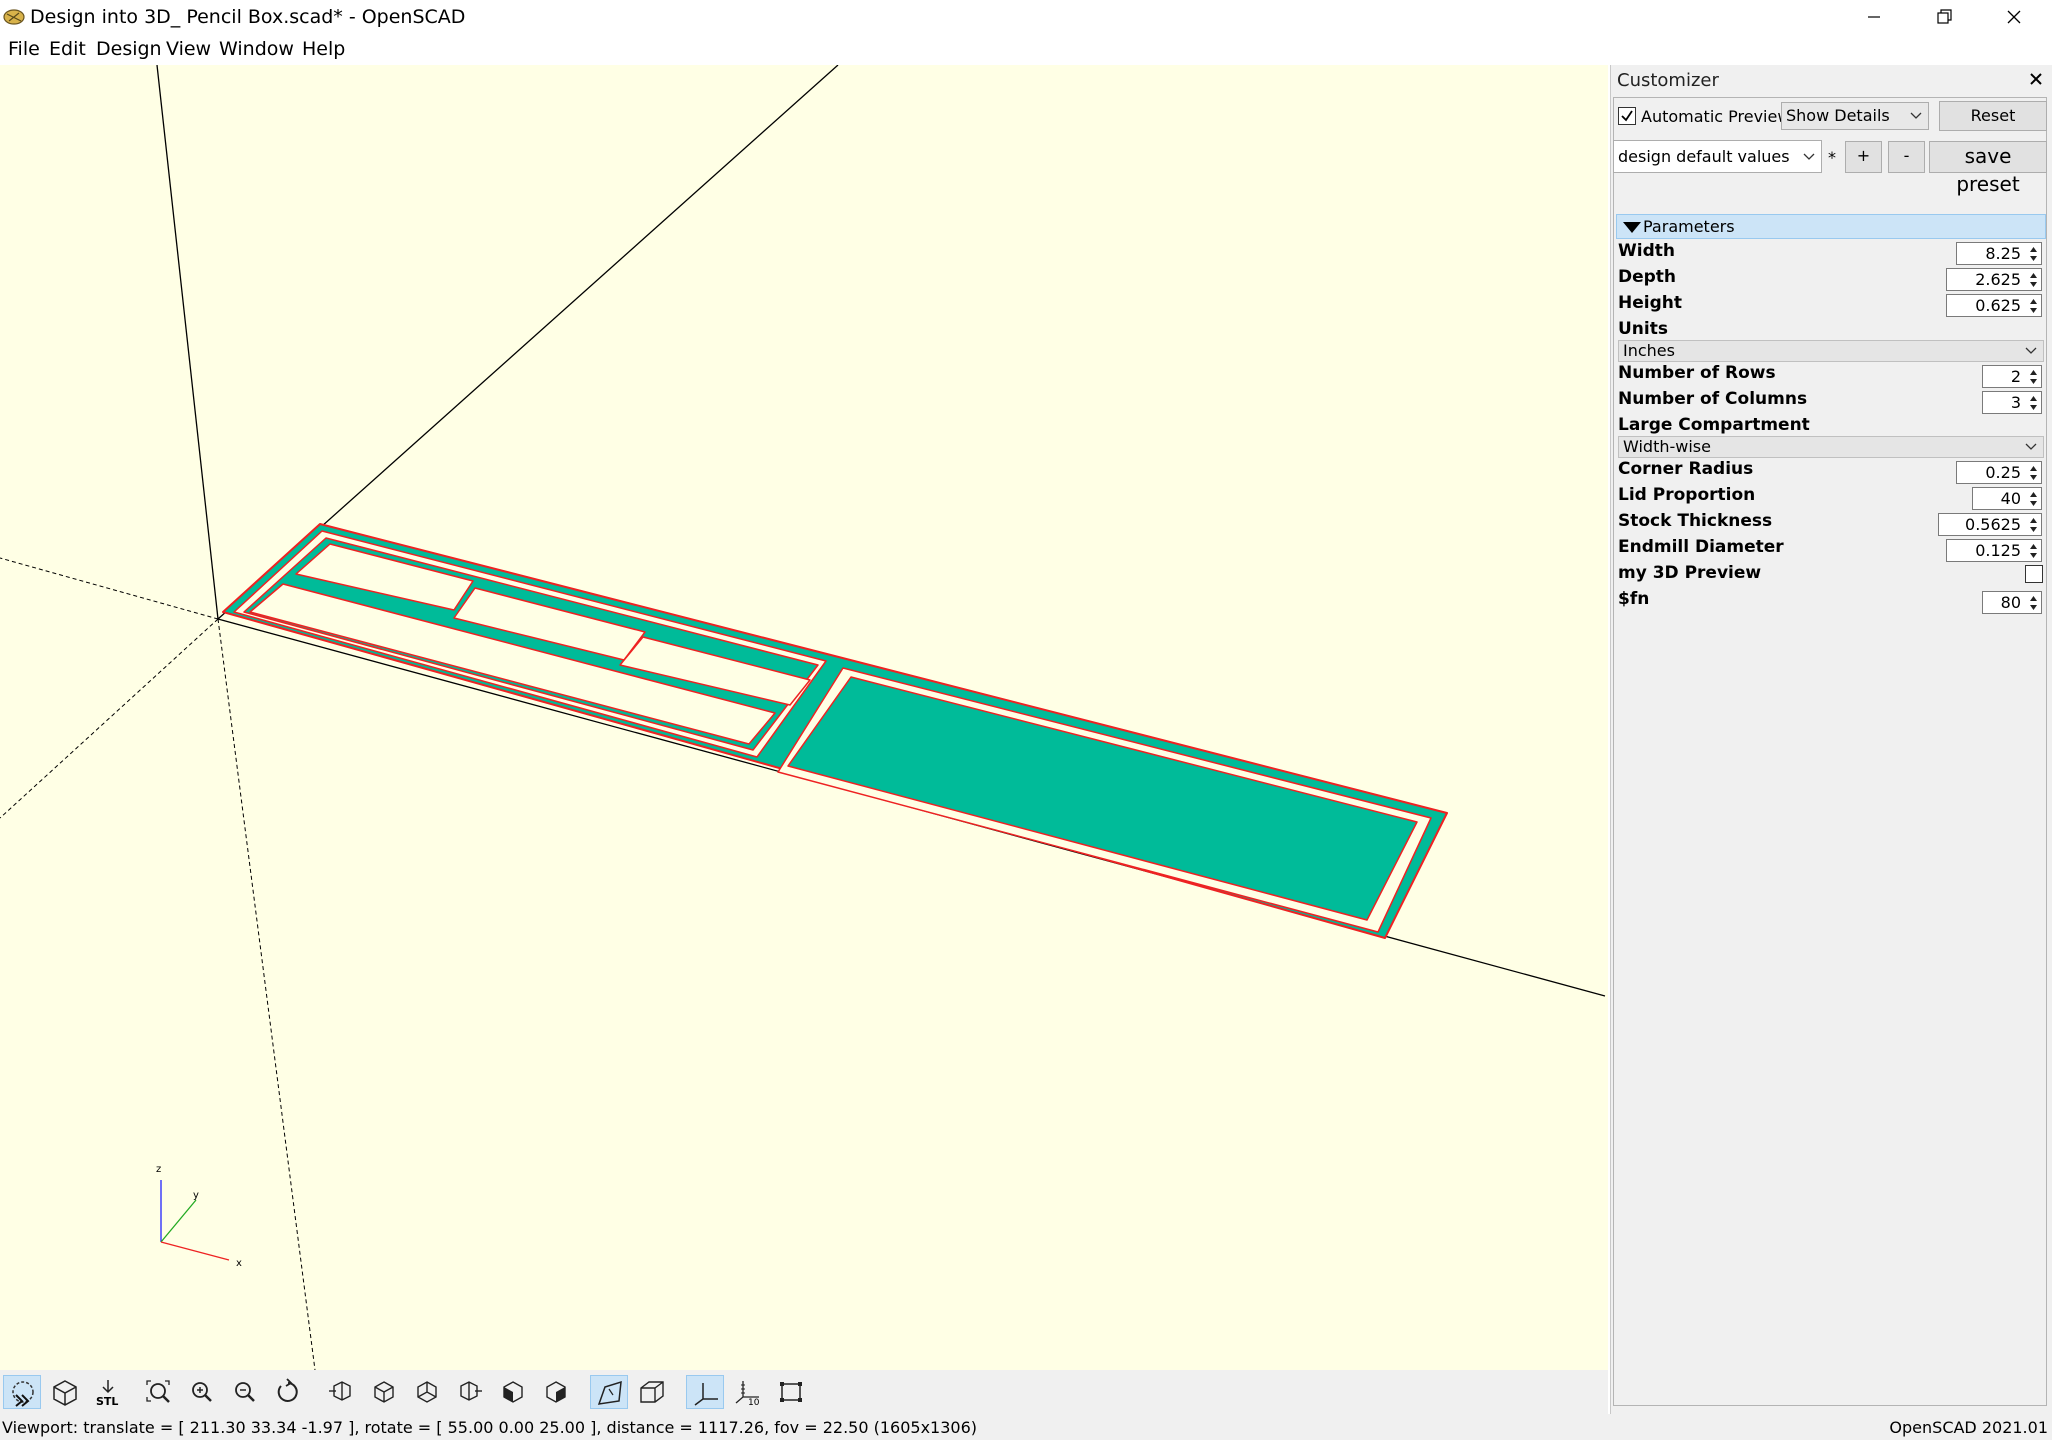  I want to click on preset-select: design default values, so click(1717, 156).